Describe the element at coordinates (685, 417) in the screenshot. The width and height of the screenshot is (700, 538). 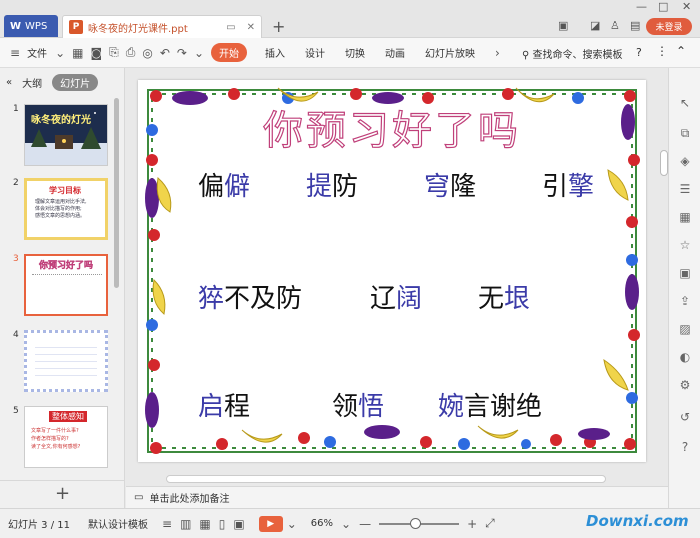
I see `history-icon: ↺` at that location.